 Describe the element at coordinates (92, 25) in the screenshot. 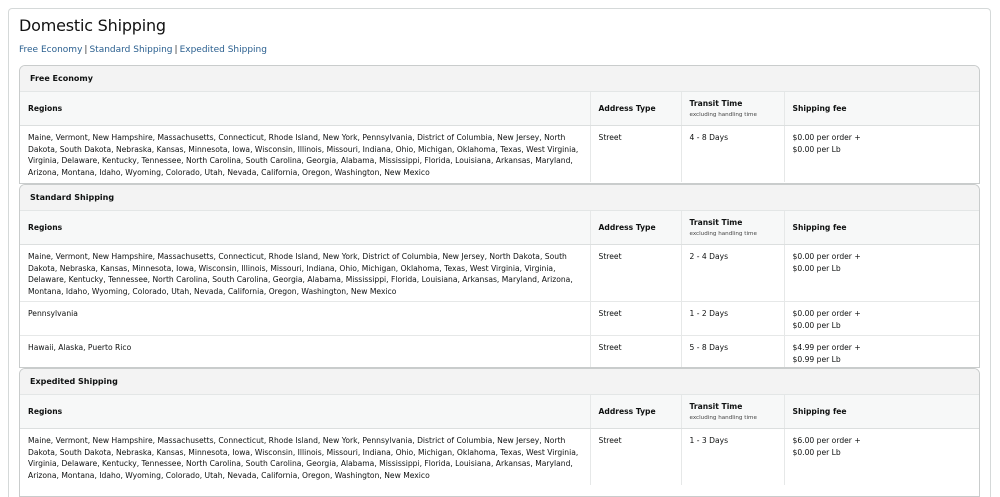

I see `page-title: Domestic Shipping` at that location.